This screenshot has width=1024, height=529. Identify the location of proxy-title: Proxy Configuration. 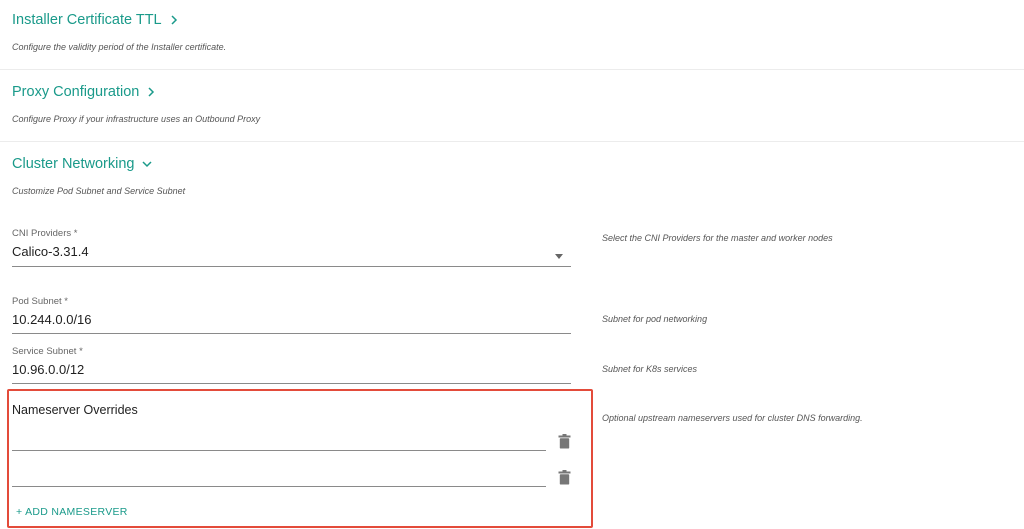
(76, 92).